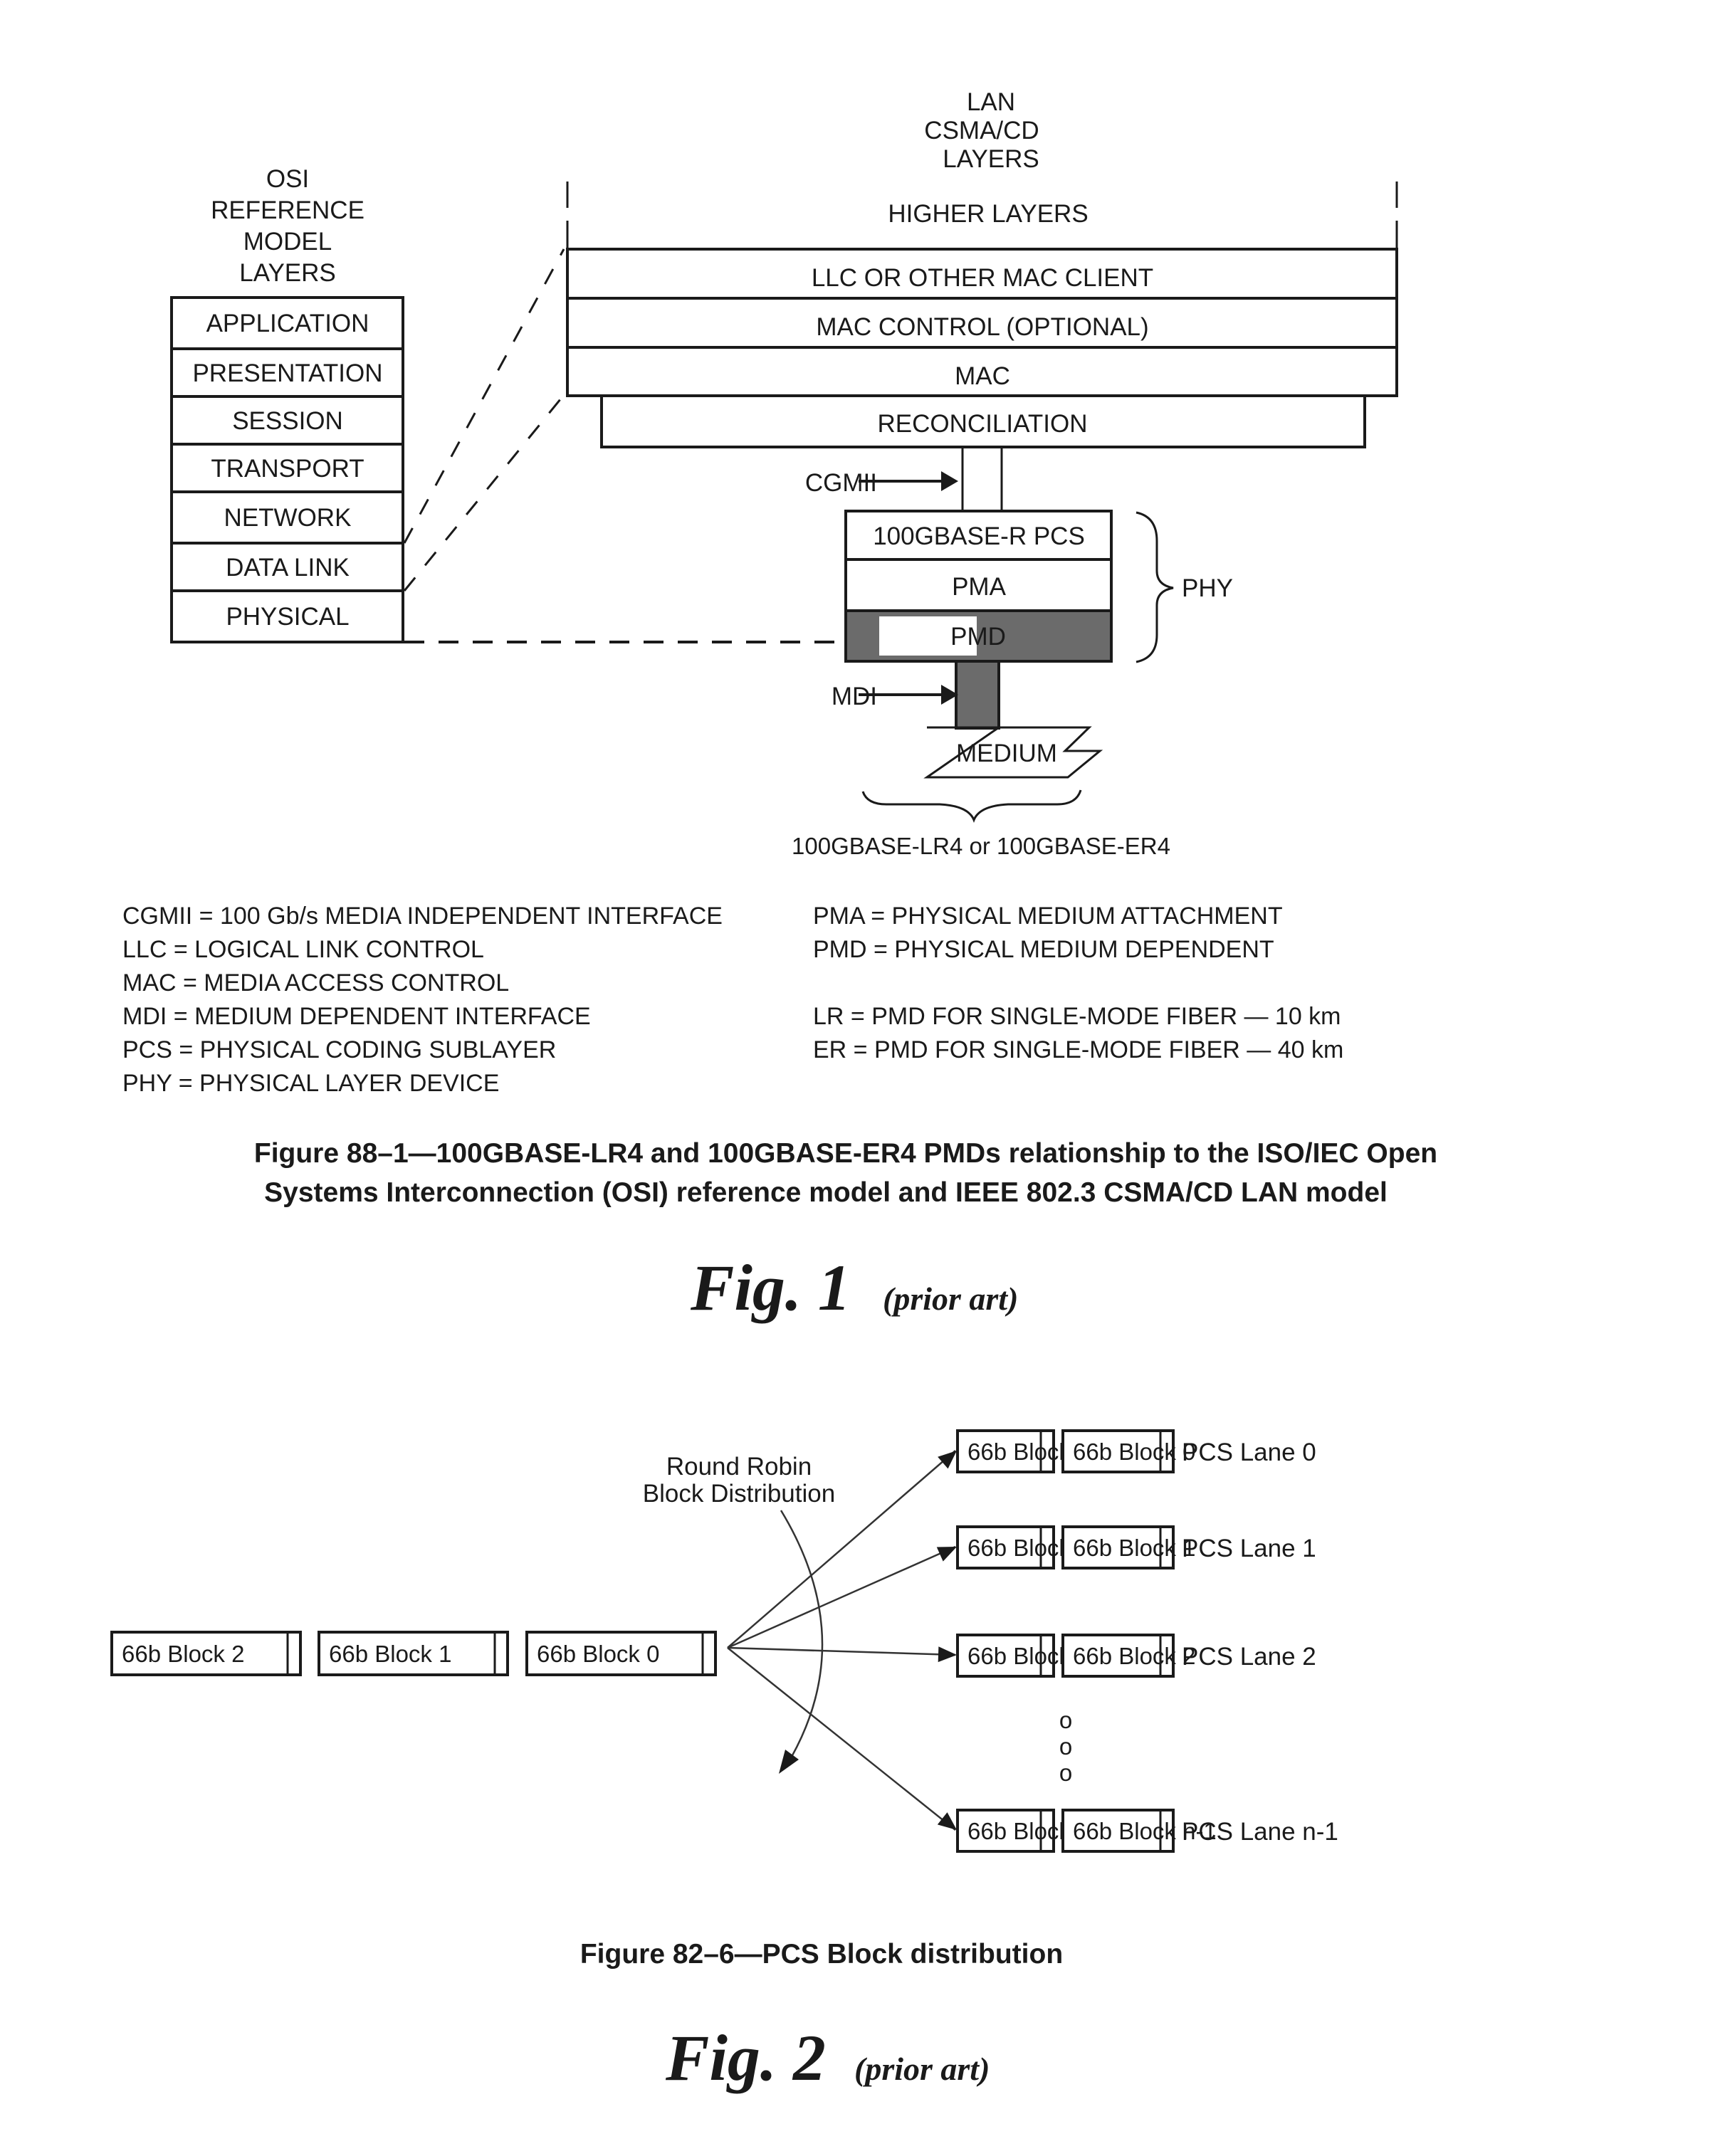 The width and height of the screenshot is (1715, 2156). Describe the element at coordinates (1155, 587) in the screenshot. I see `phy-brace-icon` at that location.